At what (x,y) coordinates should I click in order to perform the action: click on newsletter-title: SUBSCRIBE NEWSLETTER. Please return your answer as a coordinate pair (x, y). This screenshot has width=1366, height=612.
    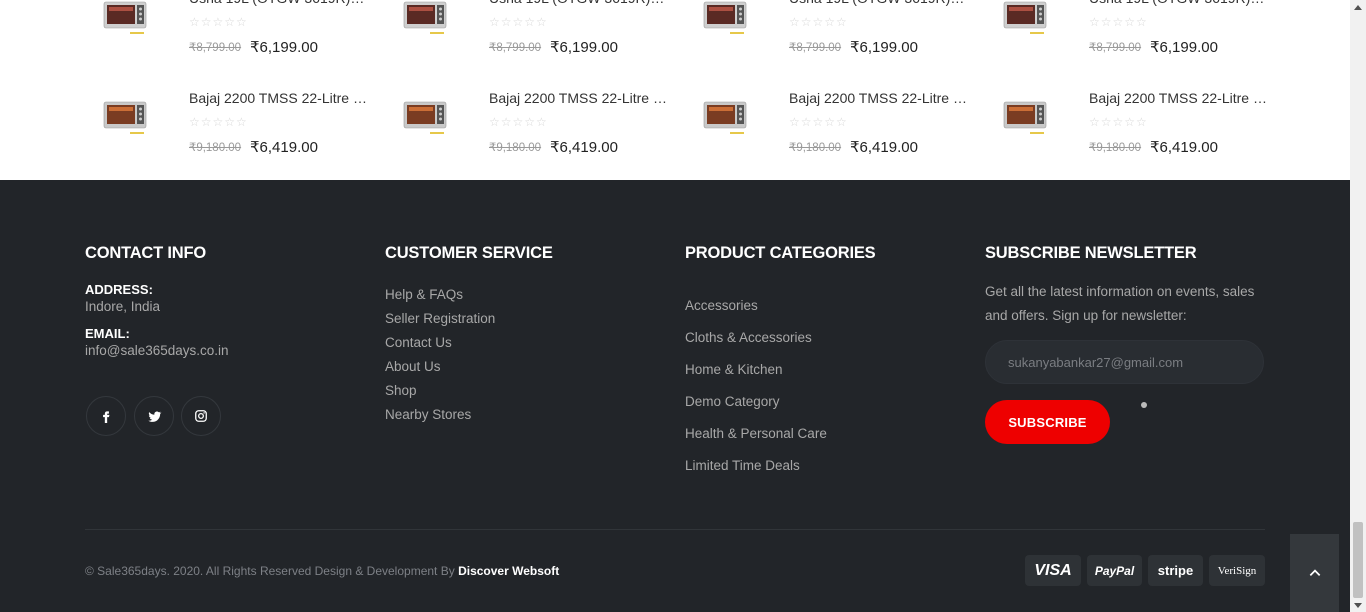
    Looking at the image, I should click on (1091, 253).